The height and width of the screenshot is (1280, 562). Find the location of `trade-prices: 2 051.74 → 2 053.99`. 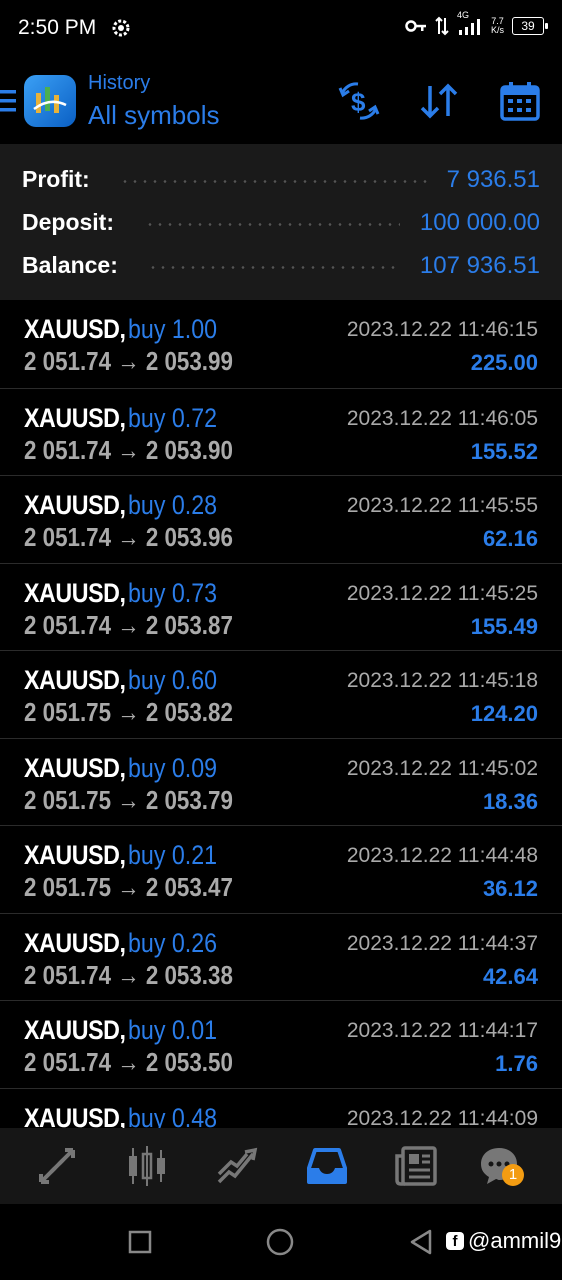

trade-prices: 2 051.74 → 2 053.99 is located at coordinates (128, 361).